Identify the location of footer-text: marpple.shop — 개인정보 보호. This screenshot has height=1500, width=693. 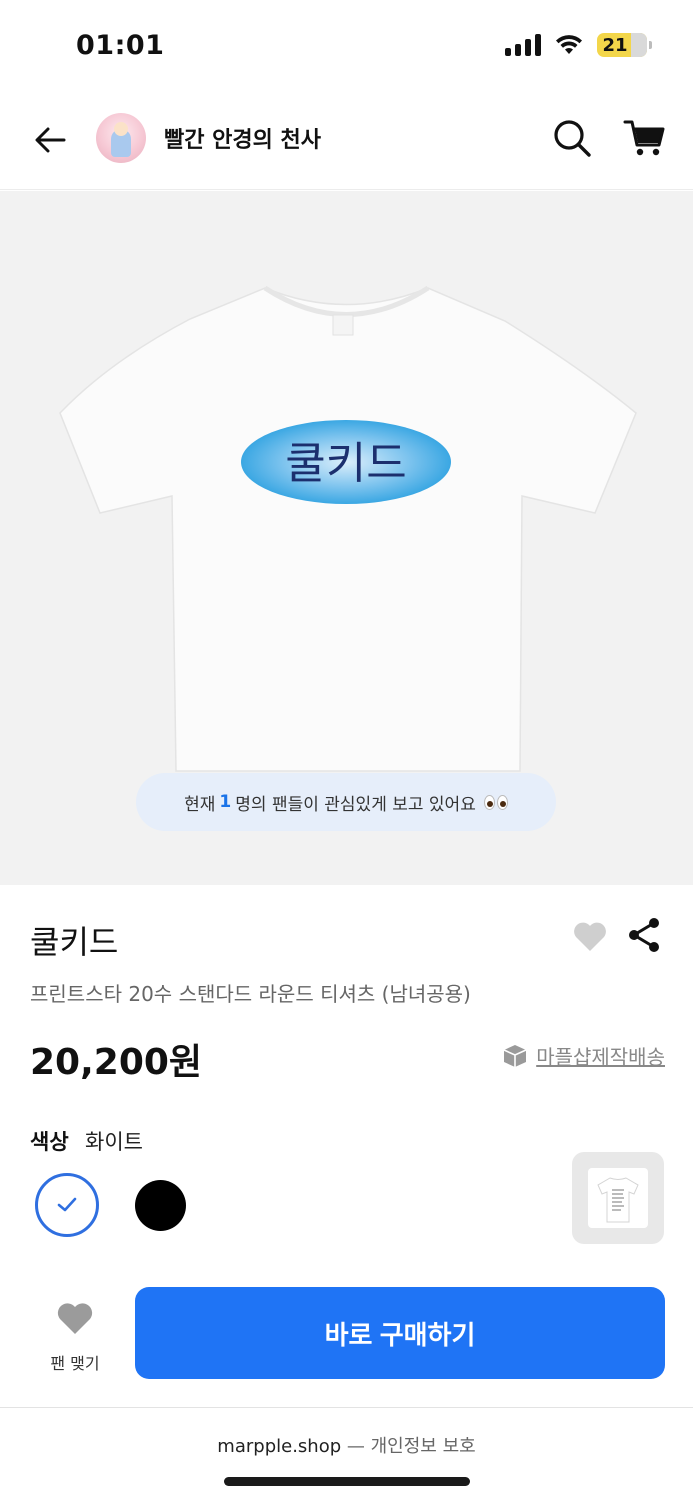
(346, 1445).